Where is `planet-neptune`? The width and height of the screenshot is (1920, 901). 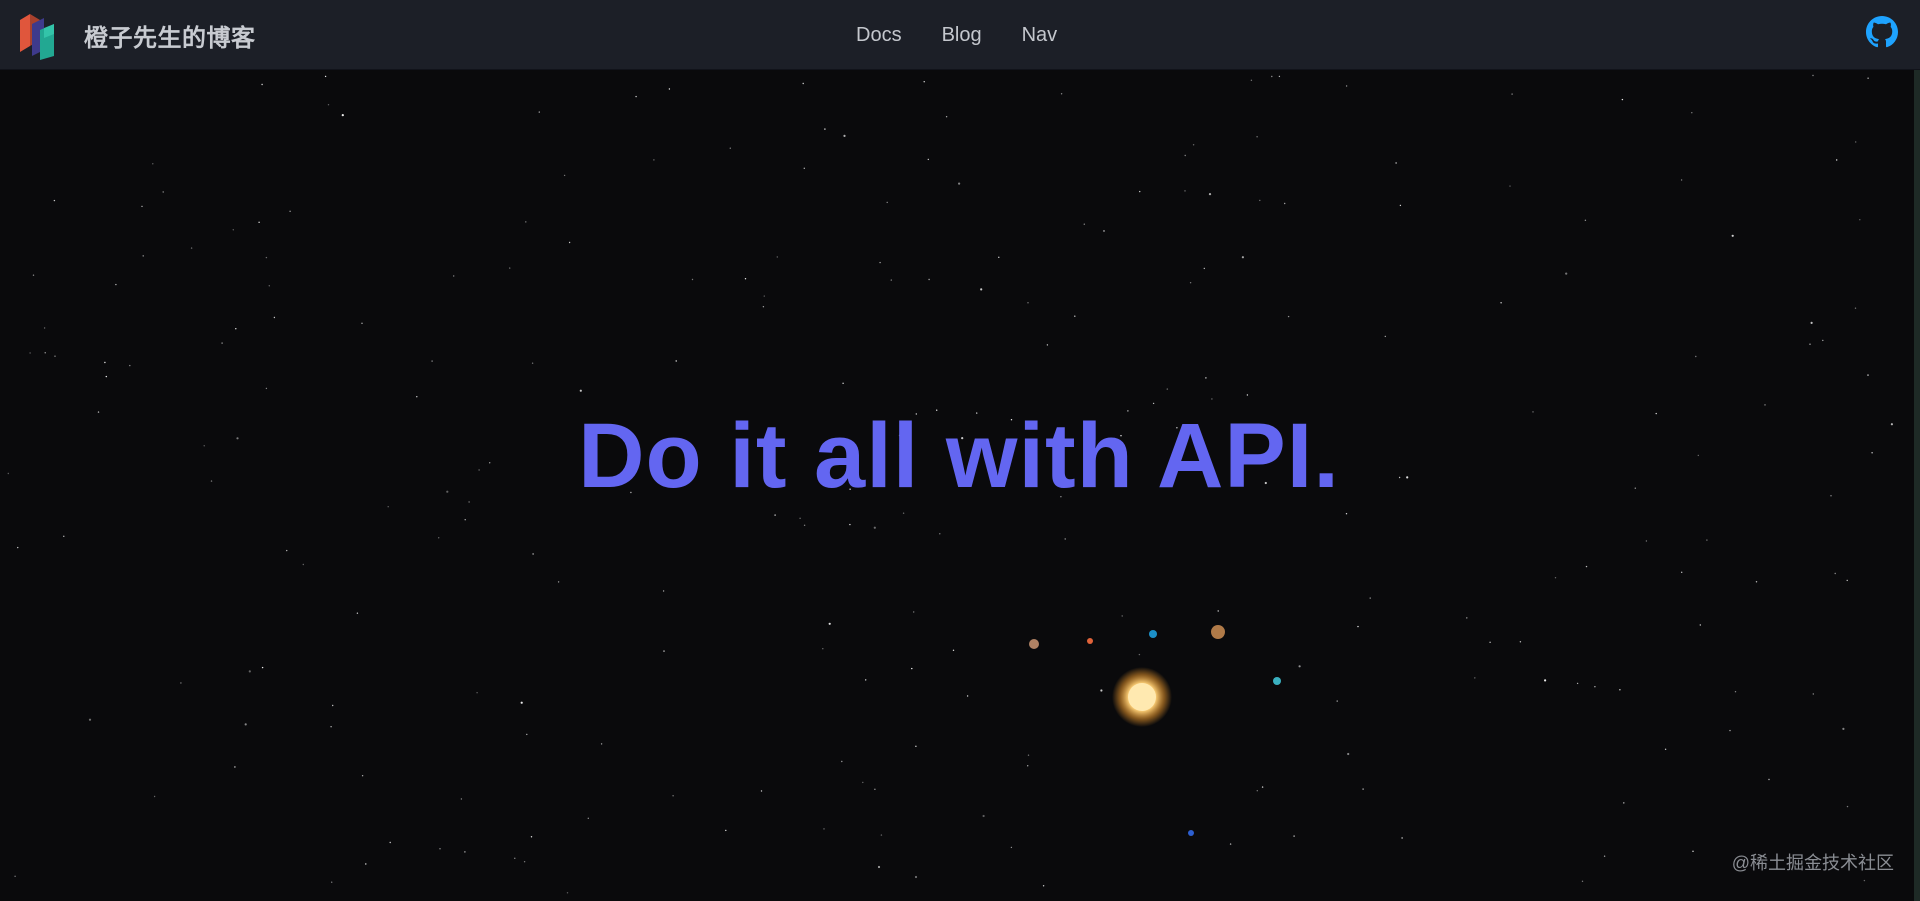 planet-neptune is located at coordinates (1191, 833).